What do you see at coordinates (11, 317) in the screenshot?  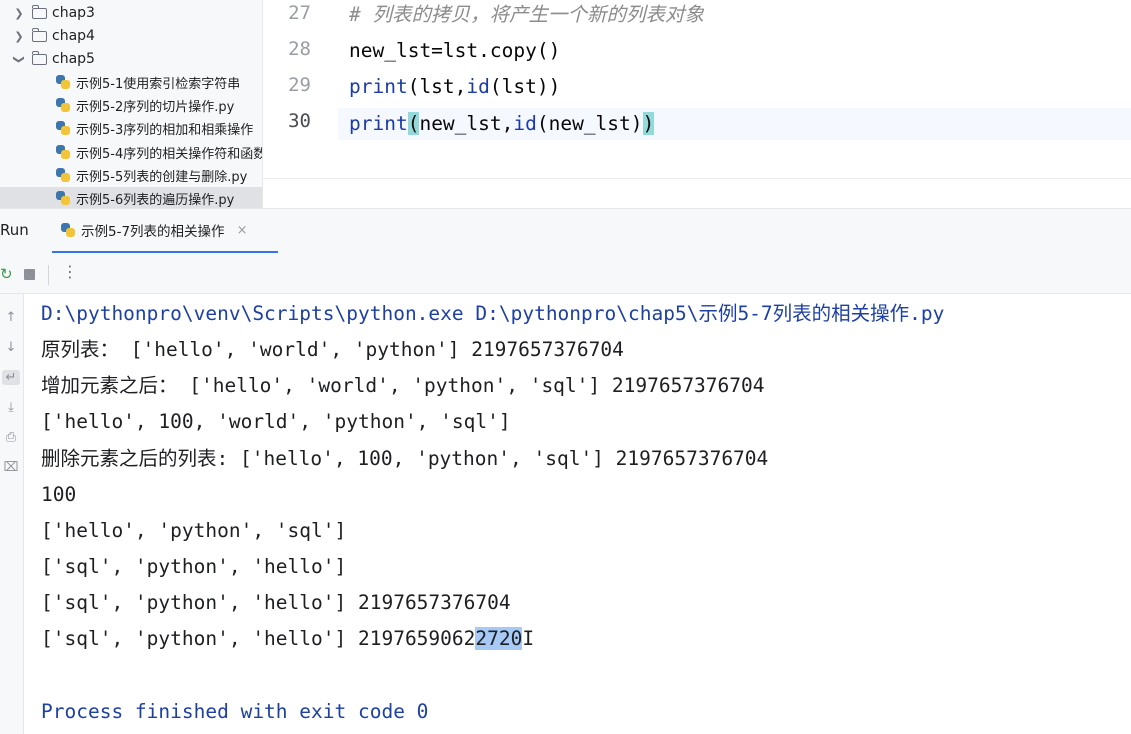 I see `scroll-up-icon: ↑` at bounding box center [11, 317].